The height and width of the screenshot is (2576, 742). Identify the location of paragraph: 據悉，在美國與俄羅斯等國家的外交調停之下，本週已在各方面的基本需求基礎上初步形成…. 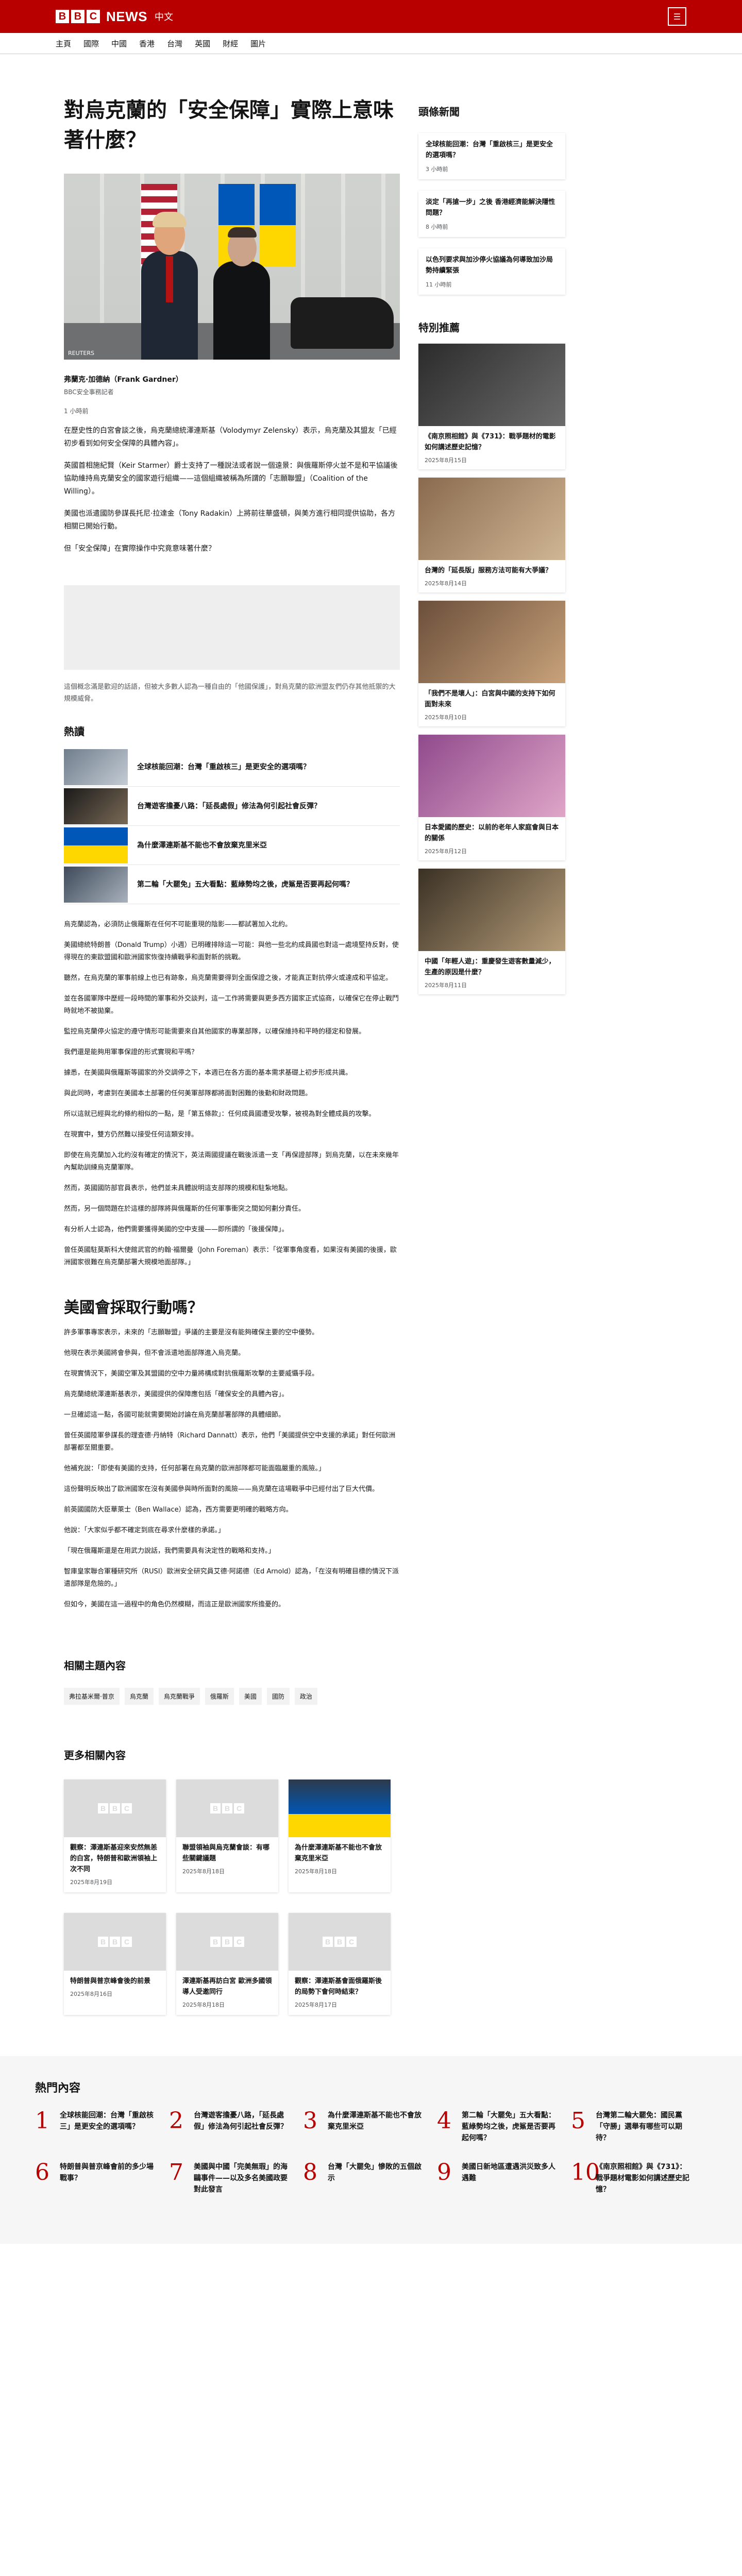
(208, 1073).